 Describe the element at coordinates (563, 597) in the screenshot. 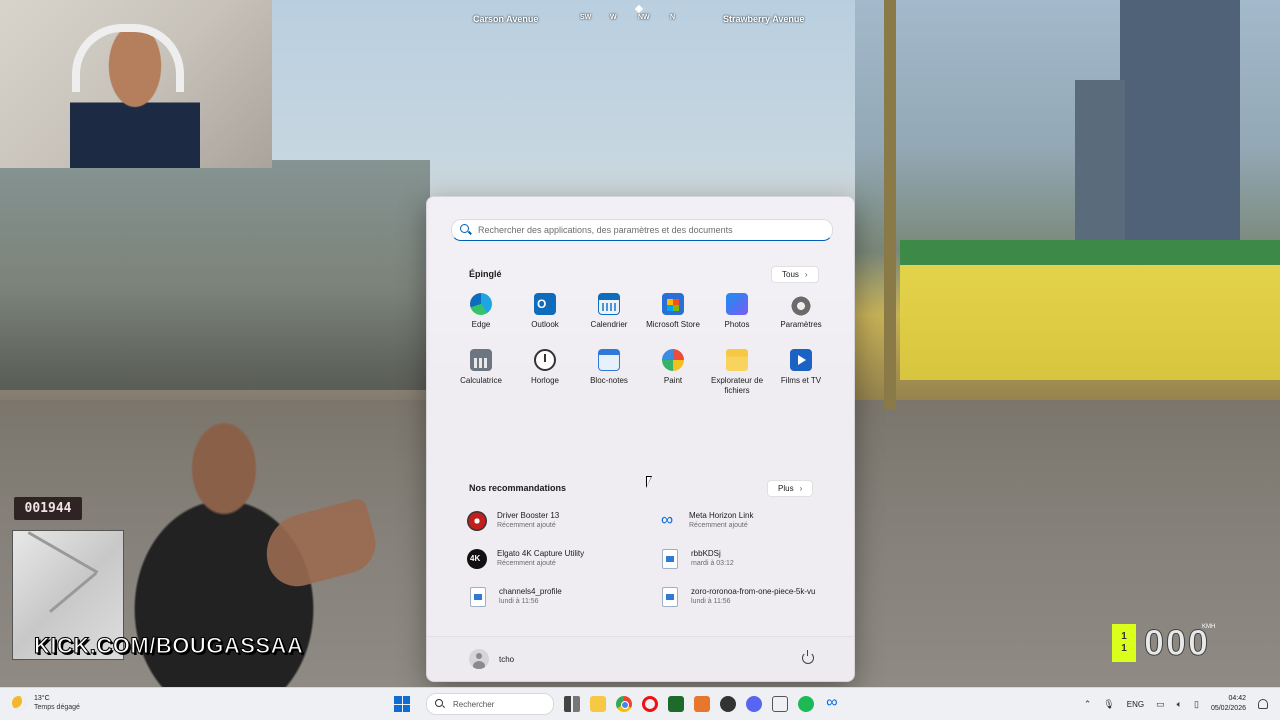

I see `recommendation-item: channels4_profilelundi à 11:56` at that location.